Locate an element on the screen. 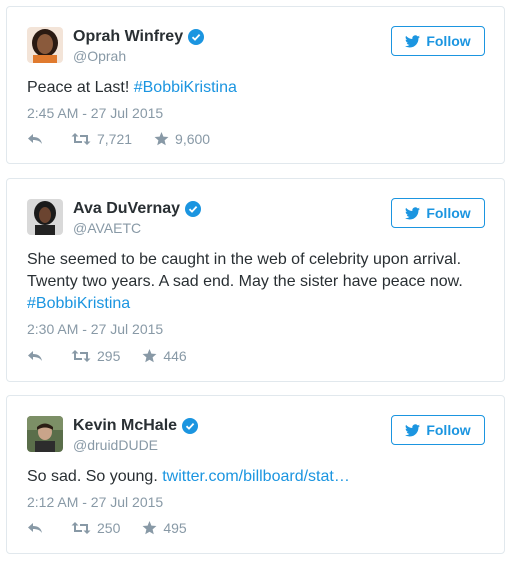  user-name: Ava DuVernay is located at coordinates (126, 209).